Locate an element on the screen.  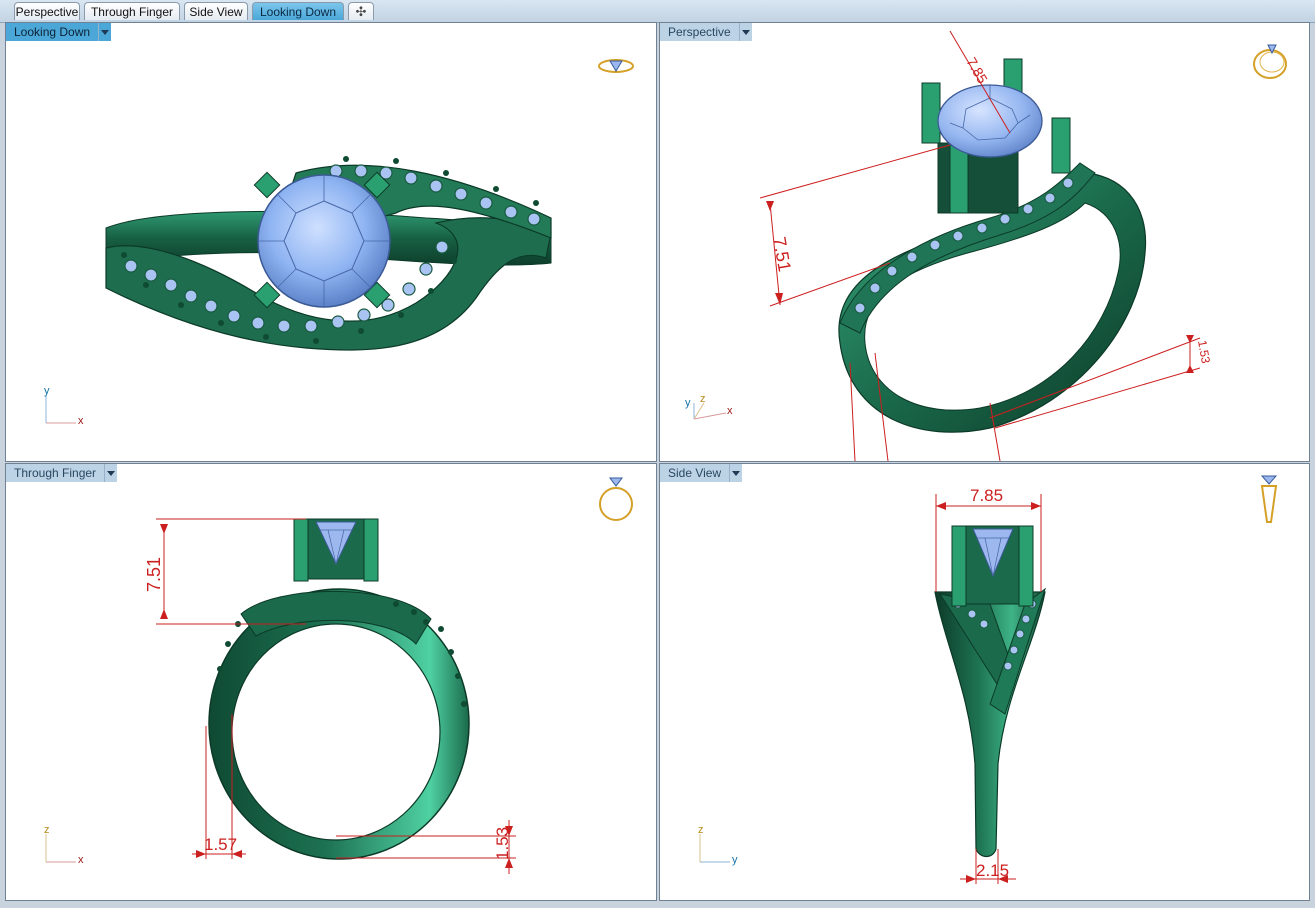
axis-widget: z y is located at coordinates (719, 847).